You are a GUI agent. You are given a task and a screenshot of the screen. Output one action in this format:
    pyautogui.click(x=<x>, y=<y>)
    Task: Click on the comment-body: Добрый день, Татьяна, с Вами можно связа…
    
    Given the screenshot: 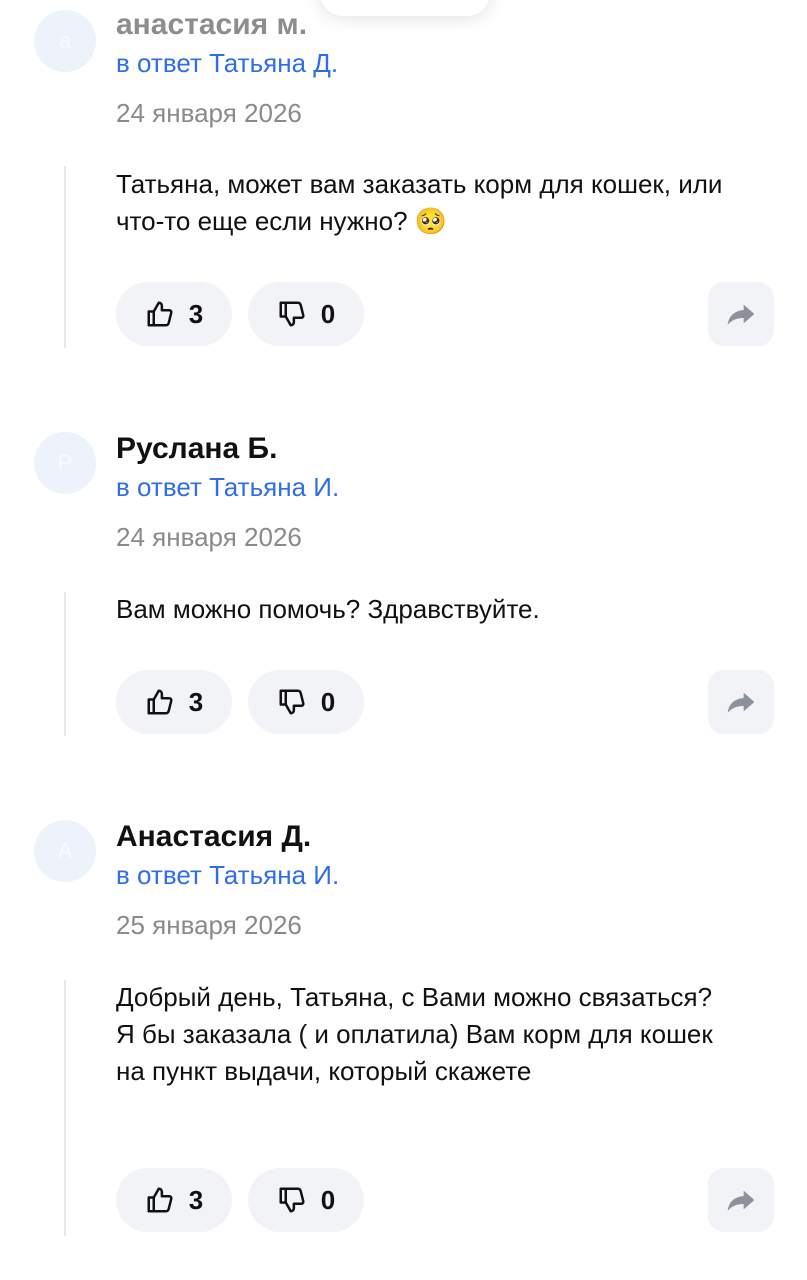 What is the action you would take?
    pyautogui.click(x=414, y=1034)
    